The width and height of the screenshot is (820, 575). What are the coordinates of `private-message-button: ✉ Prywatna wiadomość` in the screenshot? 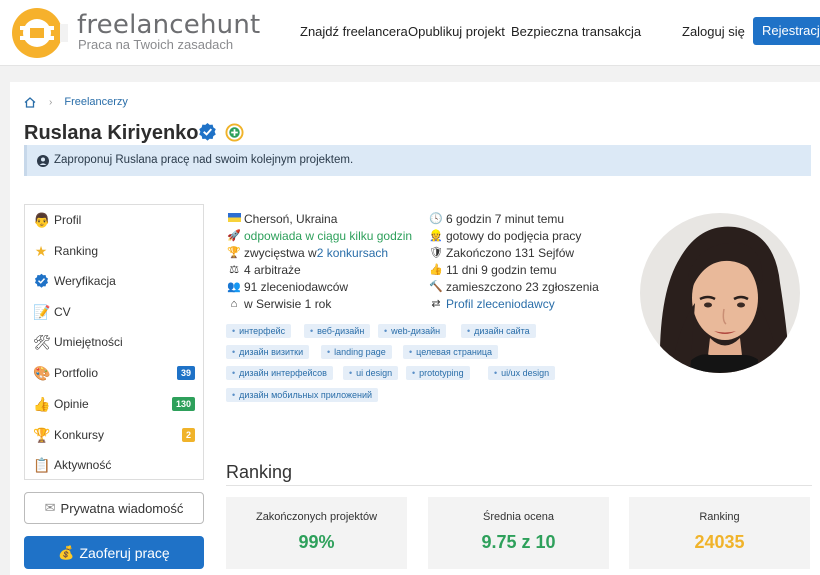 It's located at (114, 508).